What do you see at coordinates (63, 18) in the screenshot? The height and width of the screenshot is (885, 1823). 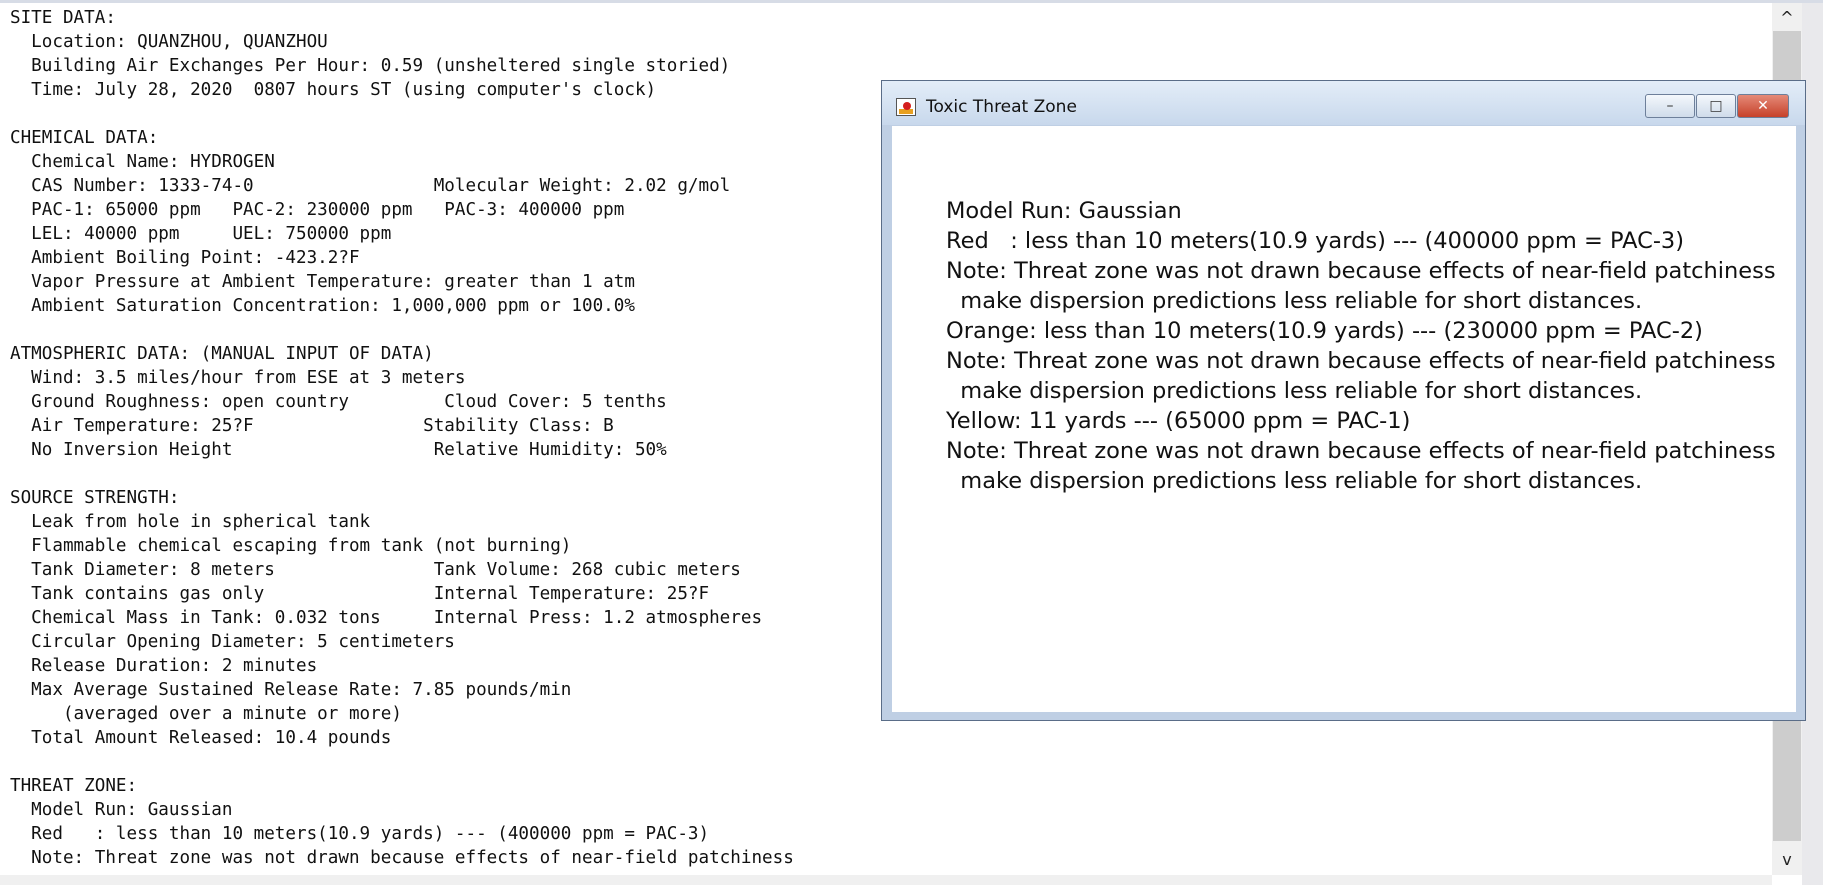 I see `report-line: SITE DATA:` at bounding box center [63, 18].